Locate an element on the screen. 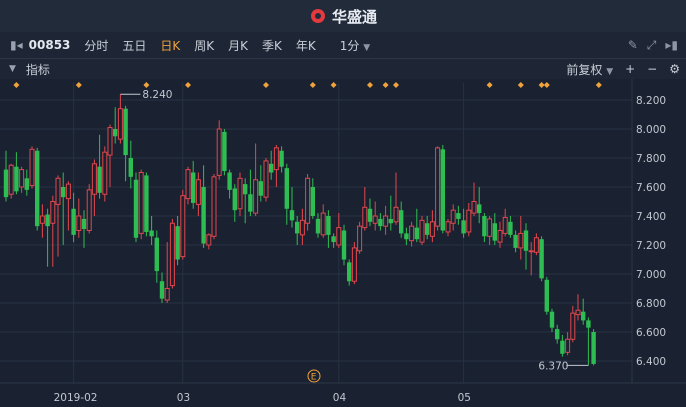 This screenshot has width=686, height=407. y-tick-label: 8.000 is located at coordinates (651, 130).